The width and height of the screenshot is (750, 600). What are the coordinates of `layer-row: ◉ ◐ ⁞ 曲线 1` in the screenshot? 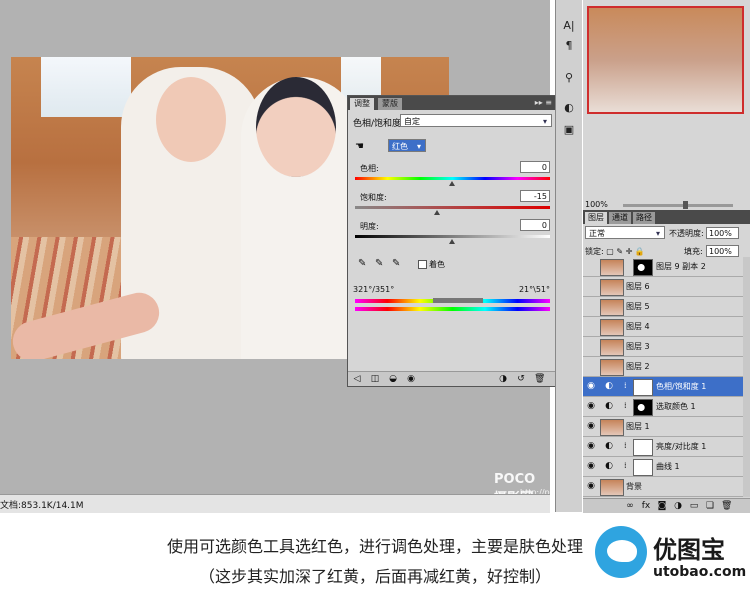 It's located at (663, 467).